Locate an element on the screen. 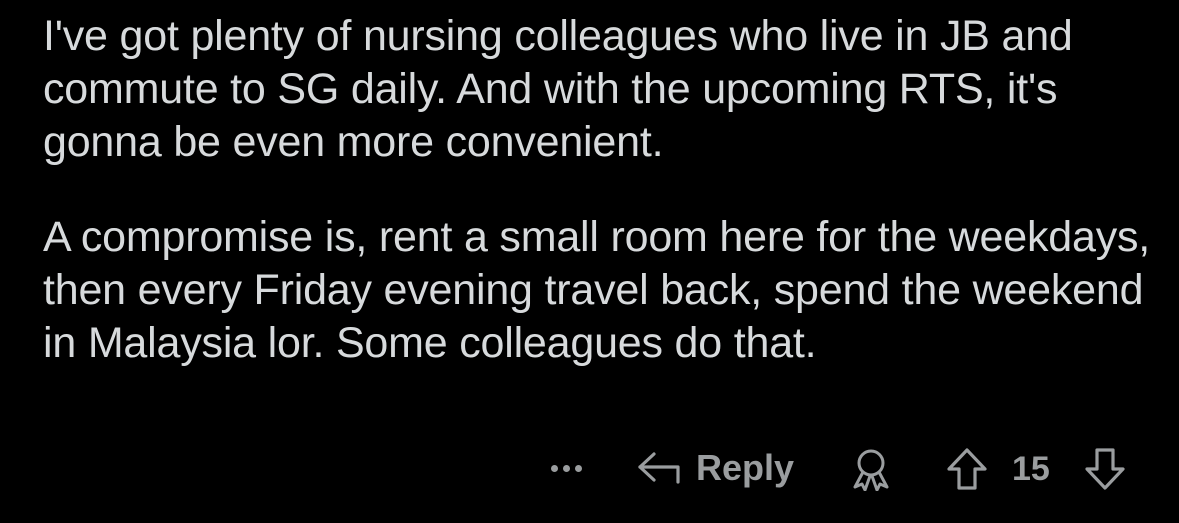  reply-arrow-icon is located at coordinates (659, 468).